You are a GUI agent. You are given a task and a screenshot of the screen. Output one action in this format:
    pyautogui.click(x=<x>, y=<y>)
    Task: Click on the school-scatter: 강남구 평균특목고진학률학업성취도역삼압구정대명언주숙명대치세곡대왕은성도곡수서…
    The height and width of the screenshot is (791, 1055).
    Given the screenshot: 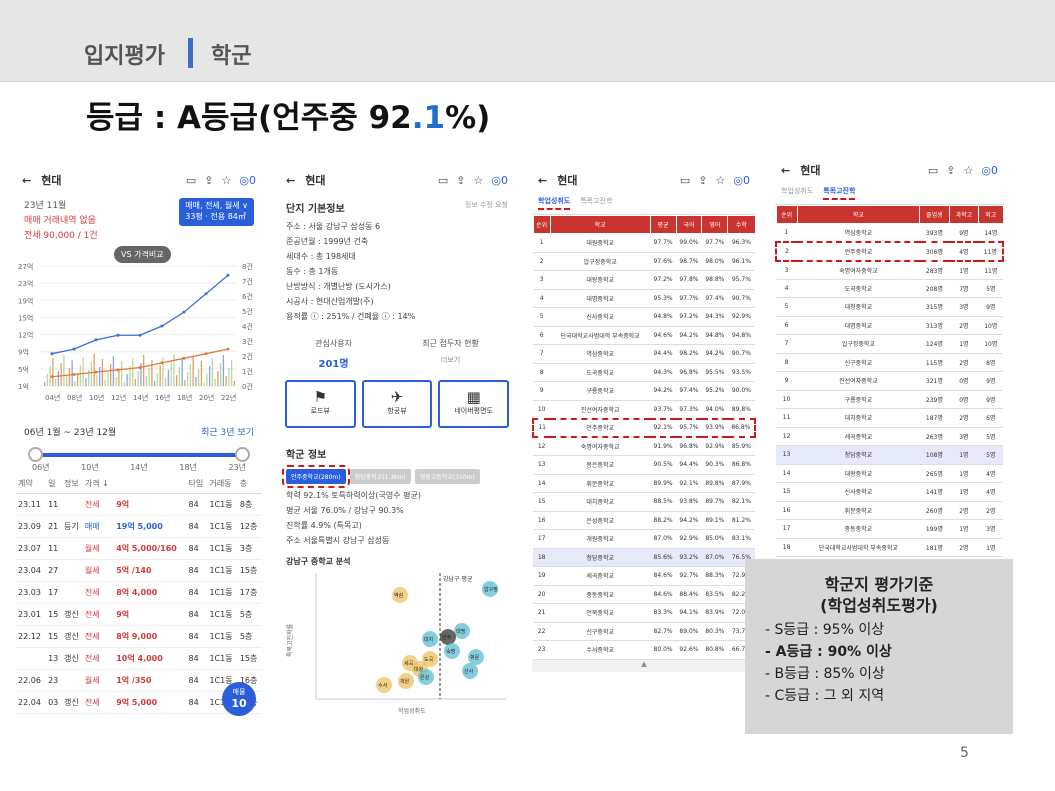 What is the action you would take?
    pyautogui.click(x=396, y=644)
    